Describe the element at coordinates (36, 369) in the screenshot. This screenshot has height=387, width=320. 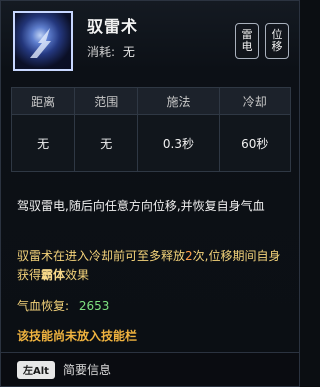
I see `alt-key-pill: 左Alt` at that location.